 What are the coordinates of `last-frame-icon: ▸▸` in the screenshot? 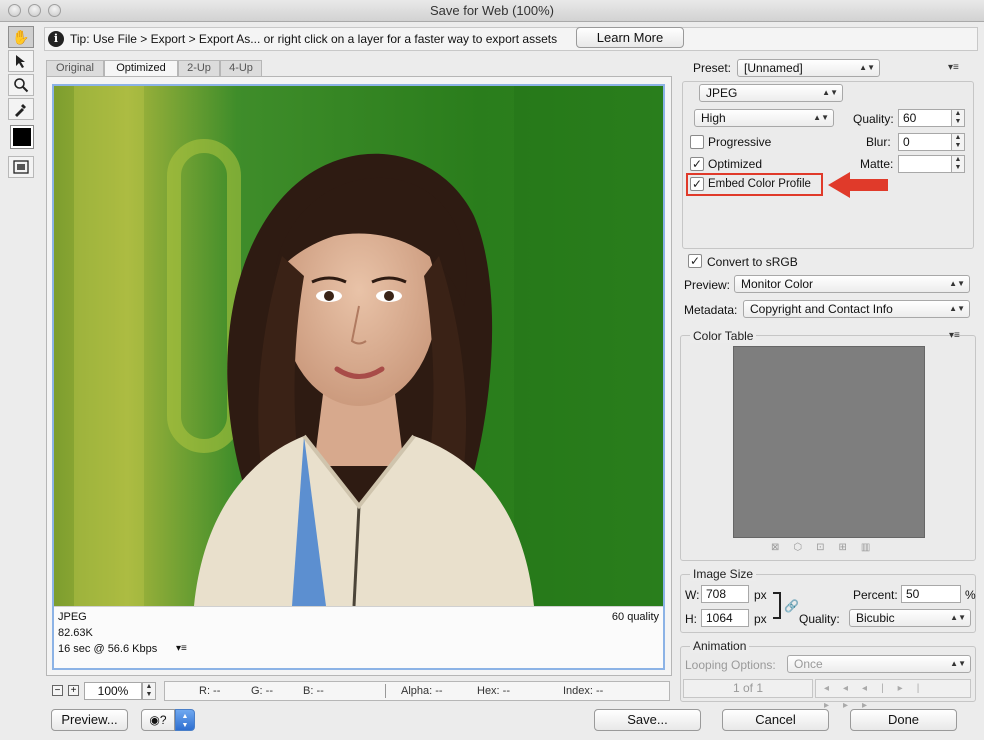 It's located at (862, 705).